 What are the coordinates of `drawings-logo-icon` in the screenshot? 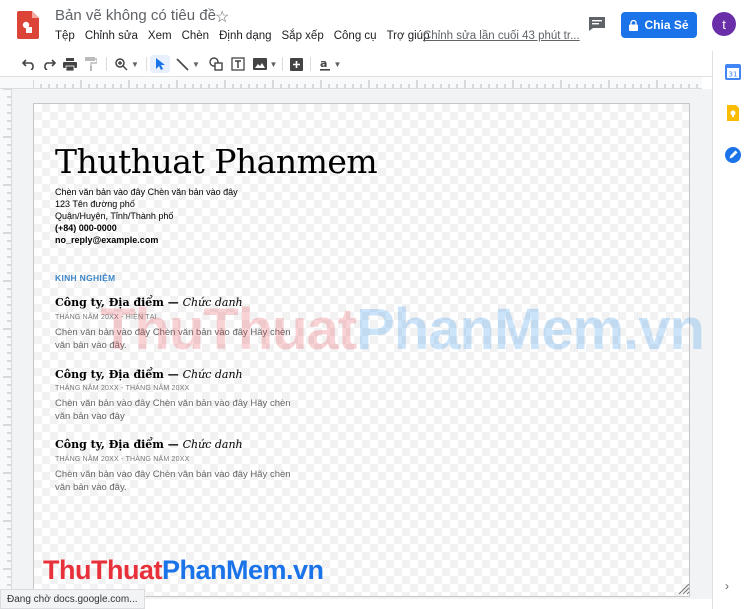 It's located at (28, 25).